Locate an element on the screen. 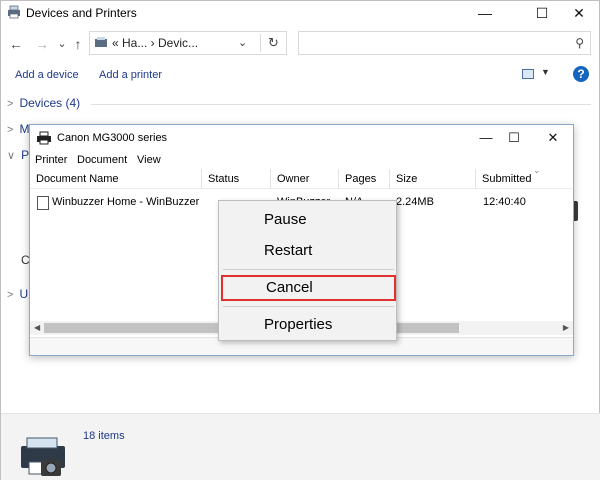 This screenshot has width=600, height=480. document-icon is located at coordinates (43, 203).